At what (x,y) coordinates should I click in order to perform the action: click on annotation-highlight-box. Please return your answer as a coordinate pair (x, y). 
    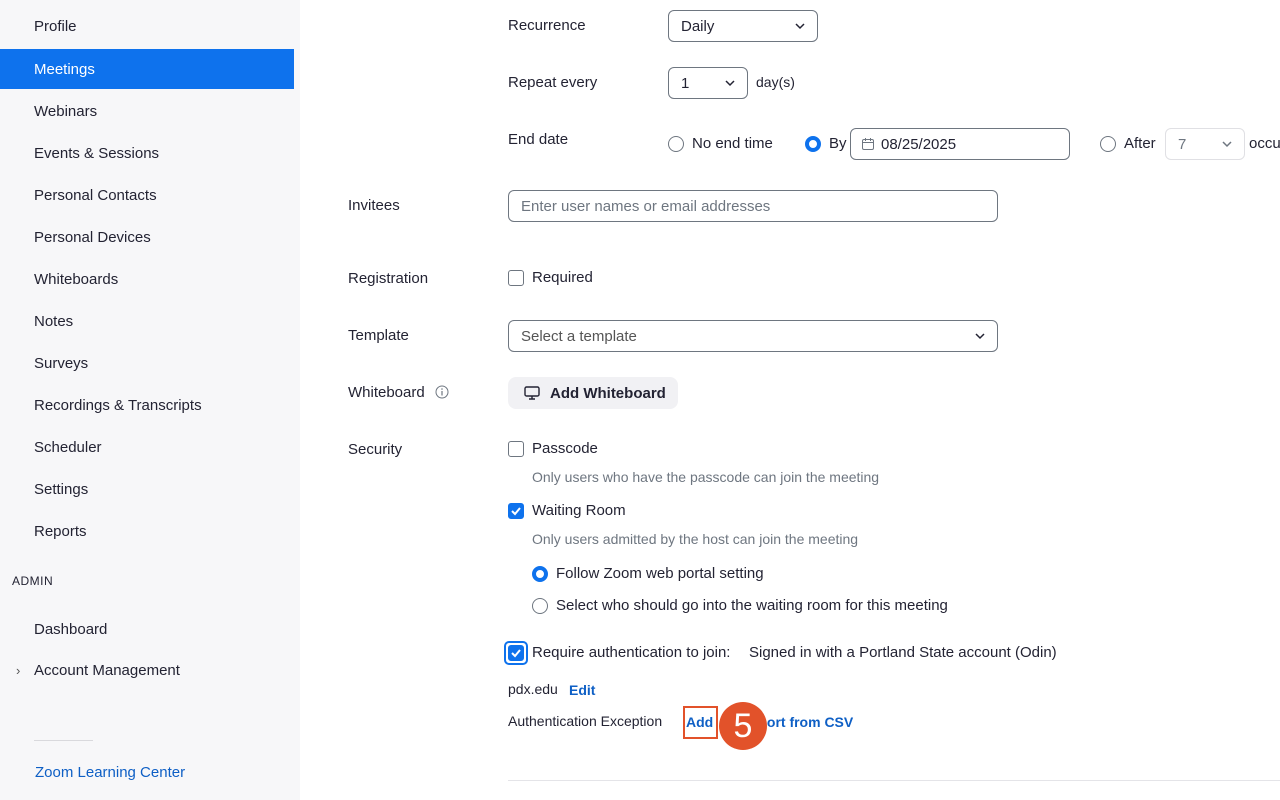
    Looking at the image, I should click on (700, 722).